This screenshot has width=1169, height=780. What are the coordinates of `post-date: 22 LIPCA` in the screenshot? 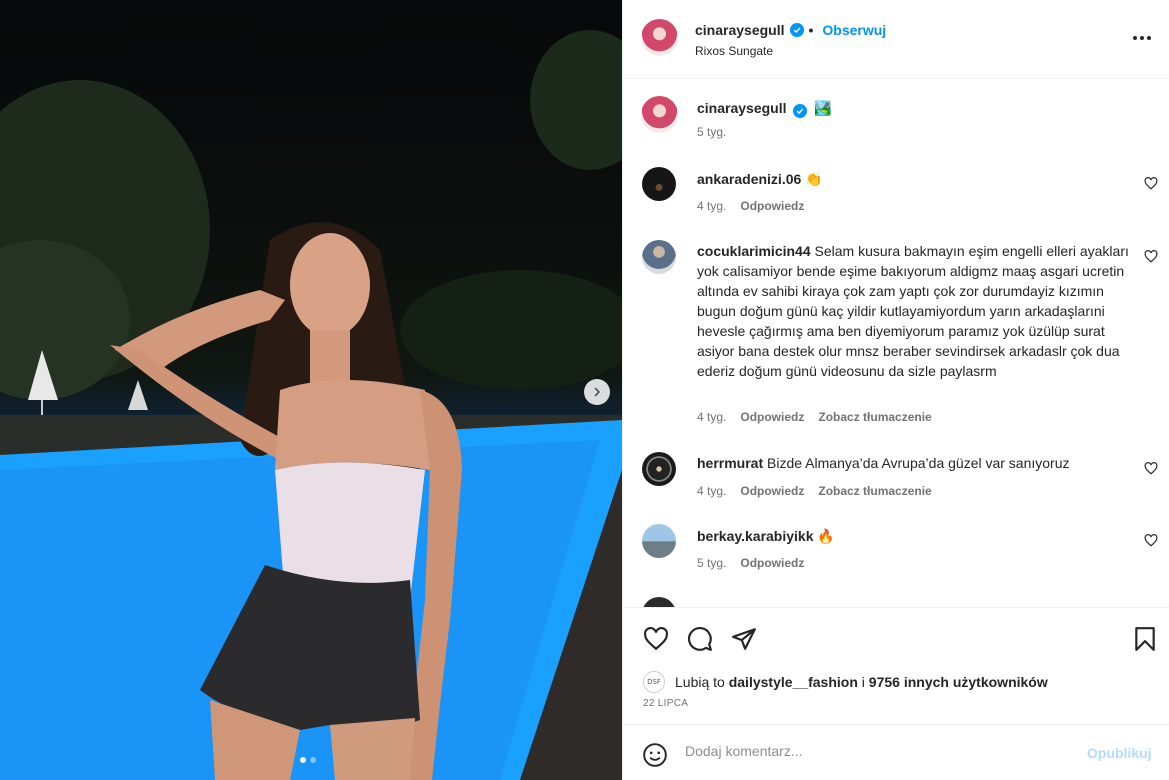 It's located at (665, 703).